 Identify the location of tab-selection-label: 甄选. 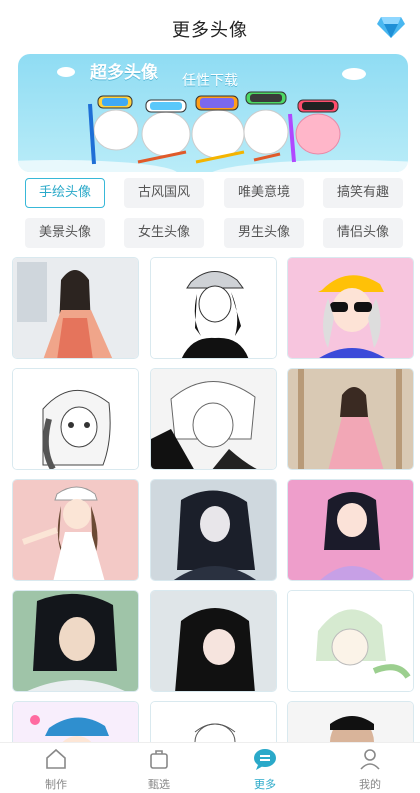
(159, 784).